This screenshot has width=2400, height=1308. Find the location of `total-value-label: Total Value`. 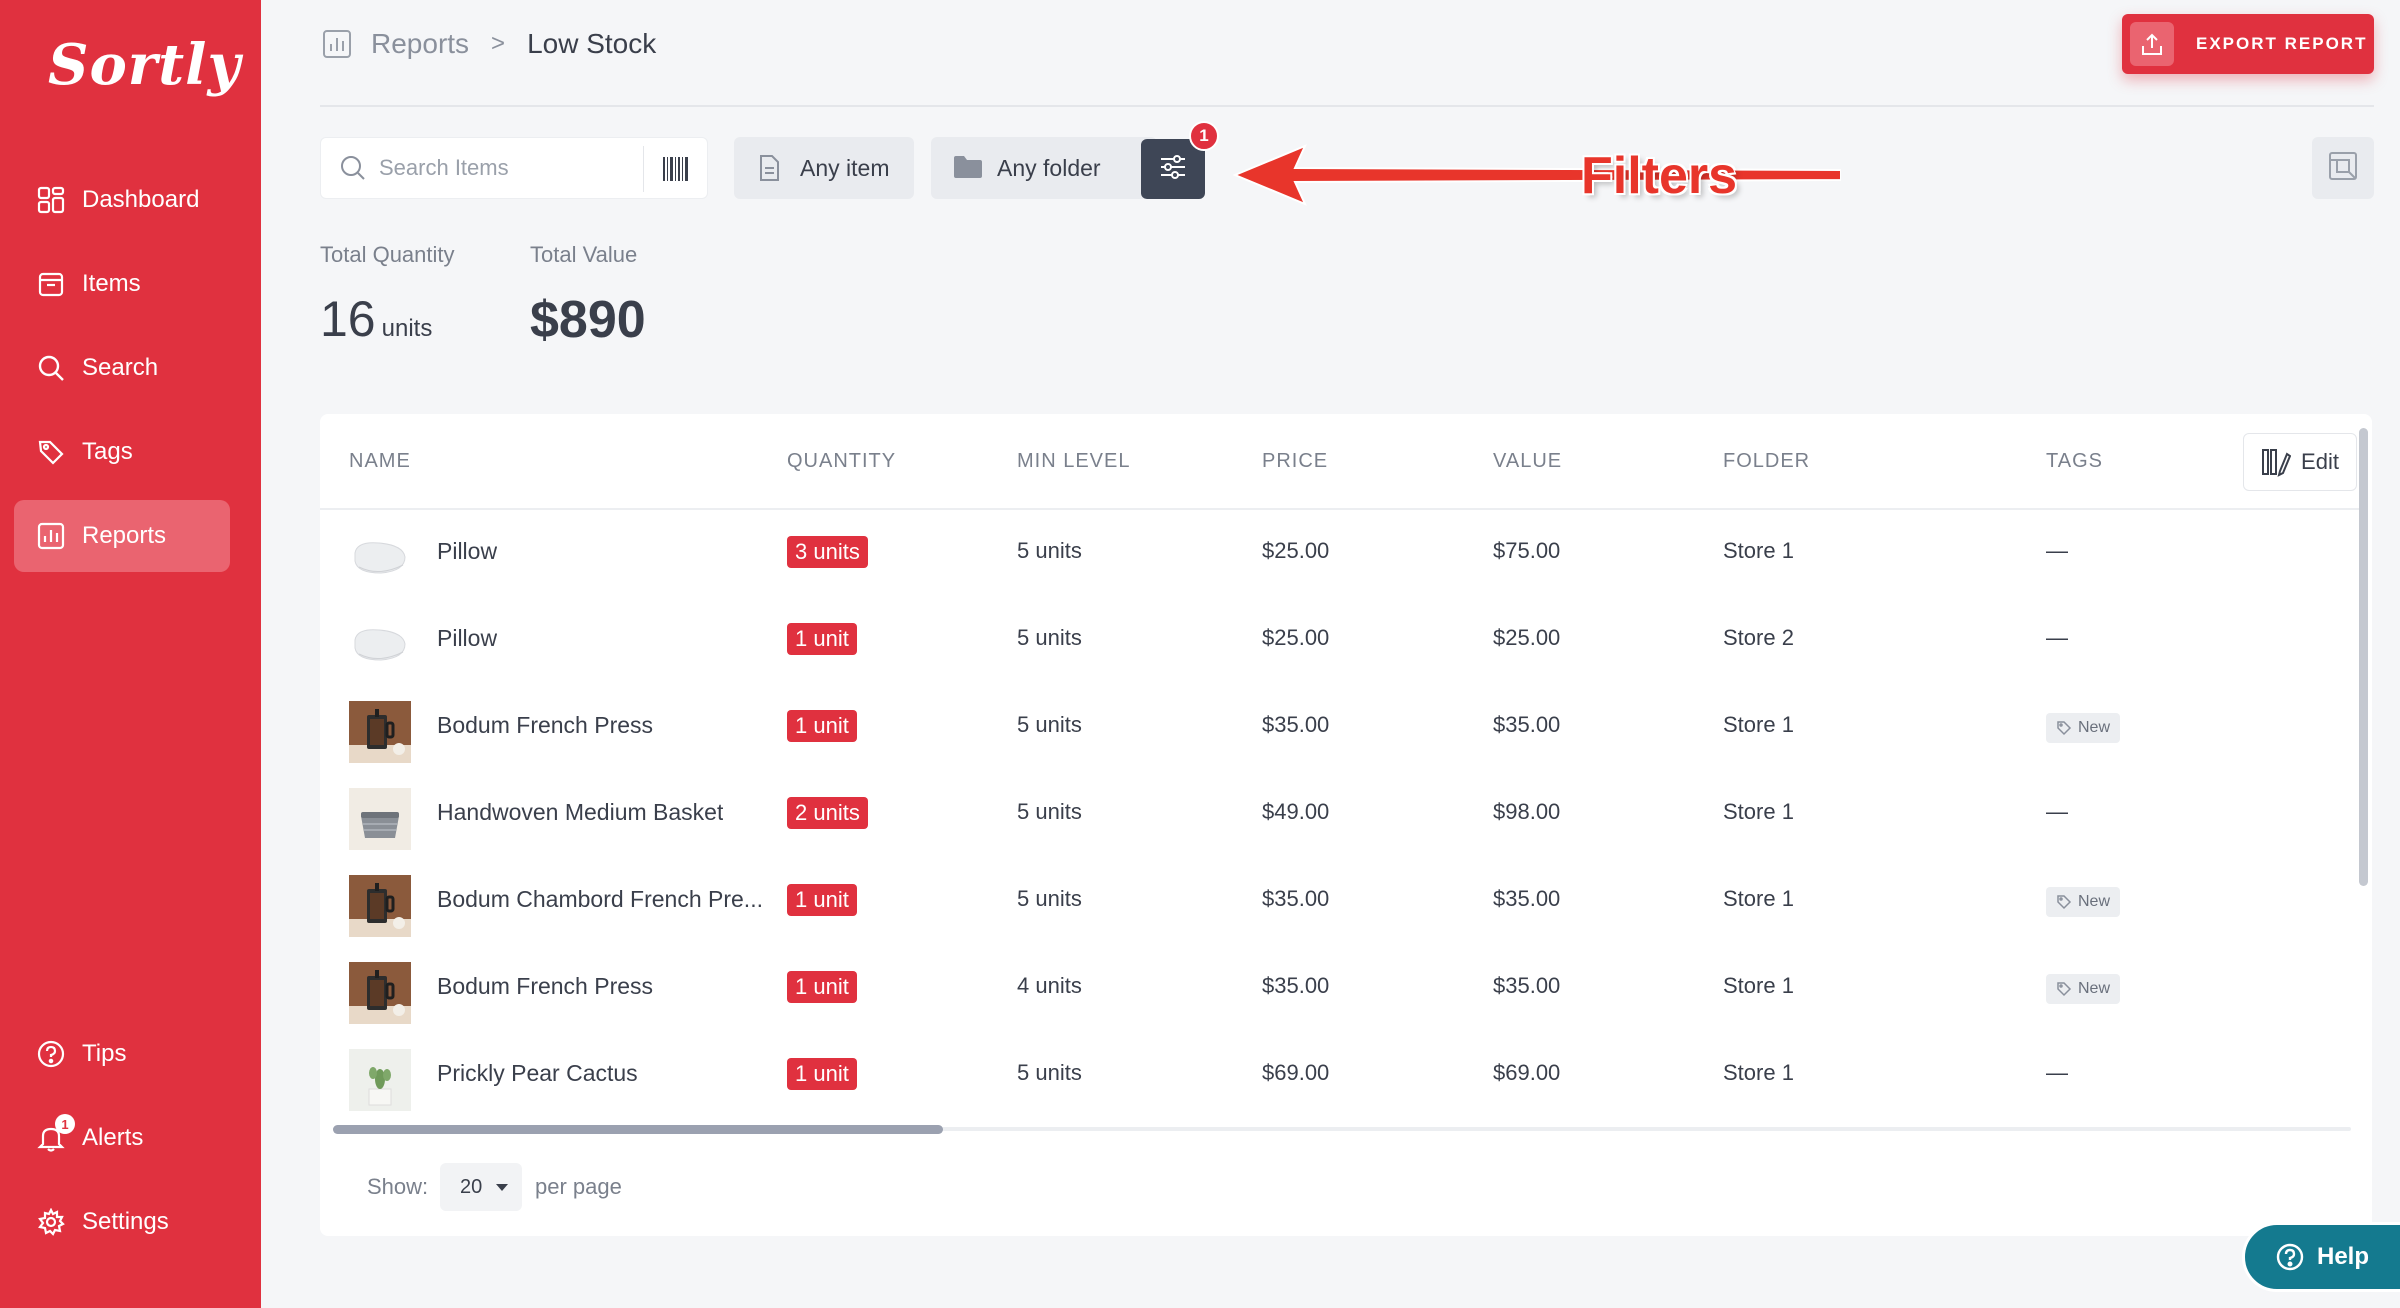

total-value-label: Total Value is located at coordinates (584, 254).